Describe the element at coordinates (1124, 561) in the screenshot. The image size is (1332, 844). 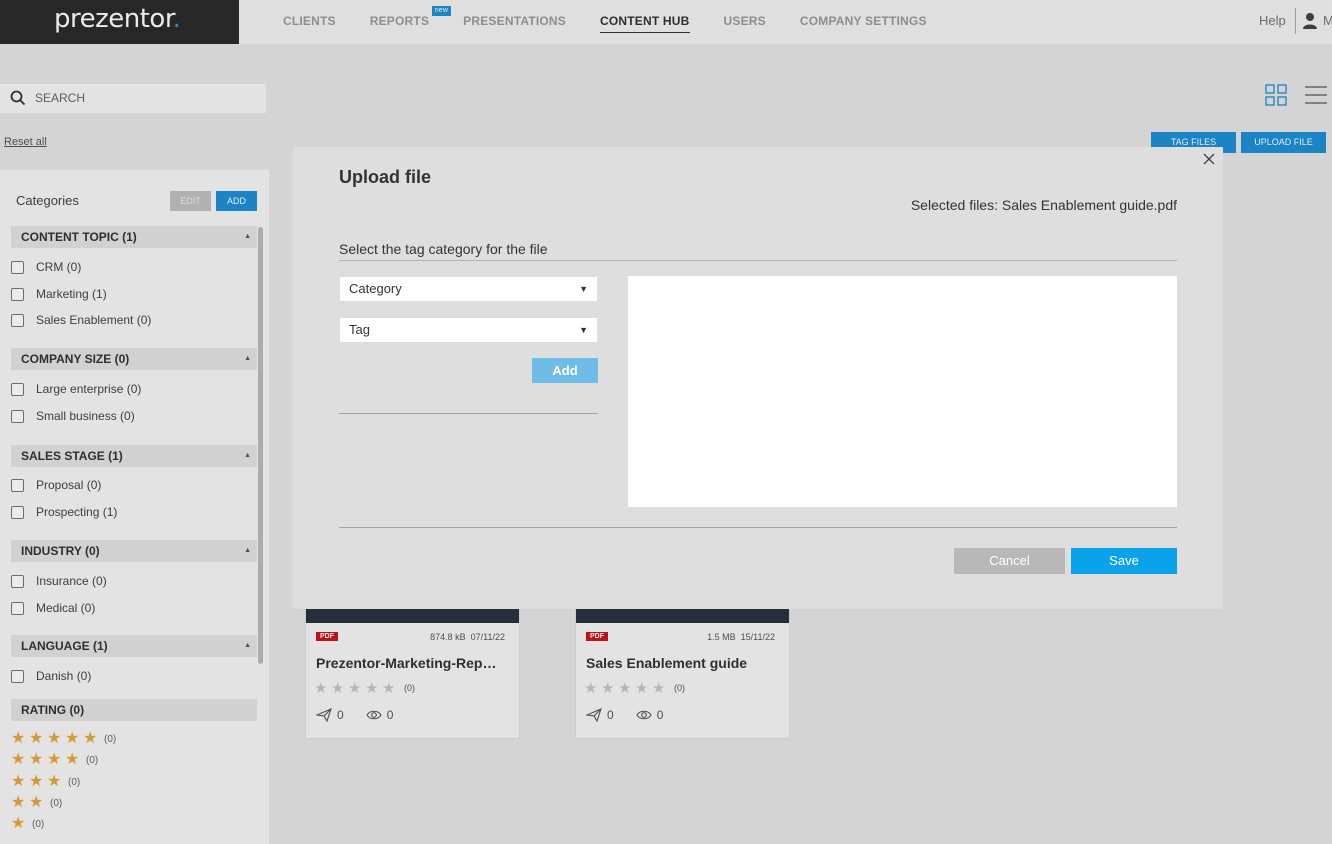
I see `save-button: Save` at that location.